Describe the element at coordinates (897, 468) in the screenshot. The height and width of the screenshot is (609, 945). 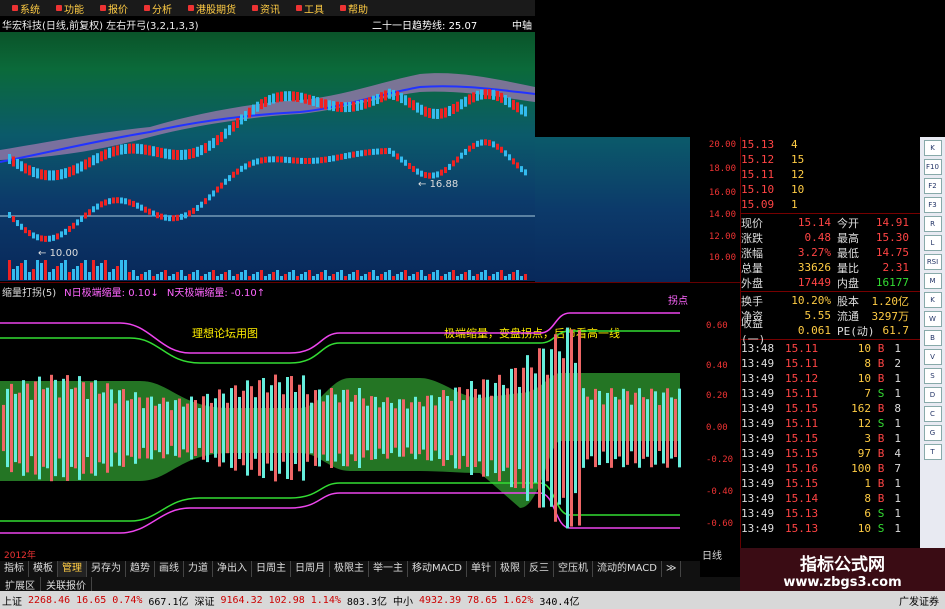
I see `tick-count: 7` at that location.